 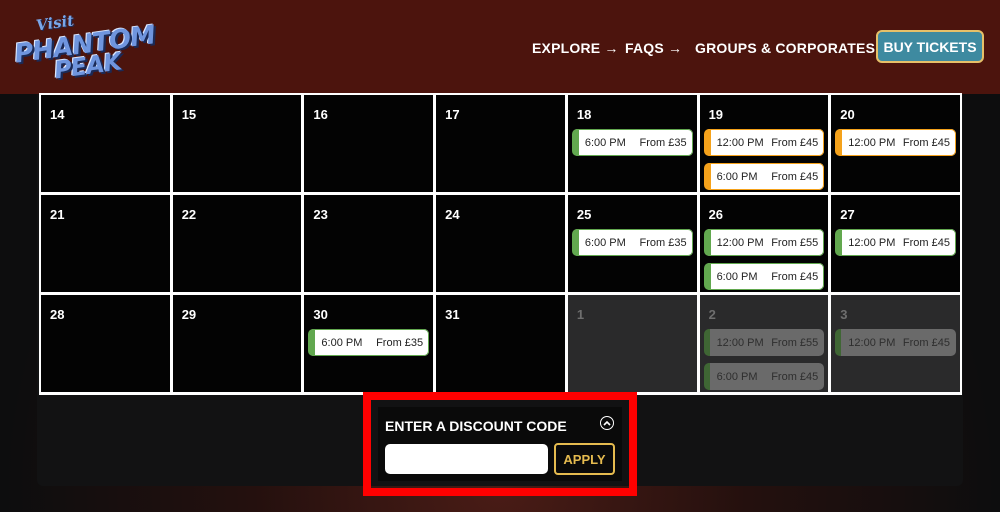 What do you see at coordinates (189, 214) in the screenshot?
I see `day-number: 22` at bounding box center [189, 214].